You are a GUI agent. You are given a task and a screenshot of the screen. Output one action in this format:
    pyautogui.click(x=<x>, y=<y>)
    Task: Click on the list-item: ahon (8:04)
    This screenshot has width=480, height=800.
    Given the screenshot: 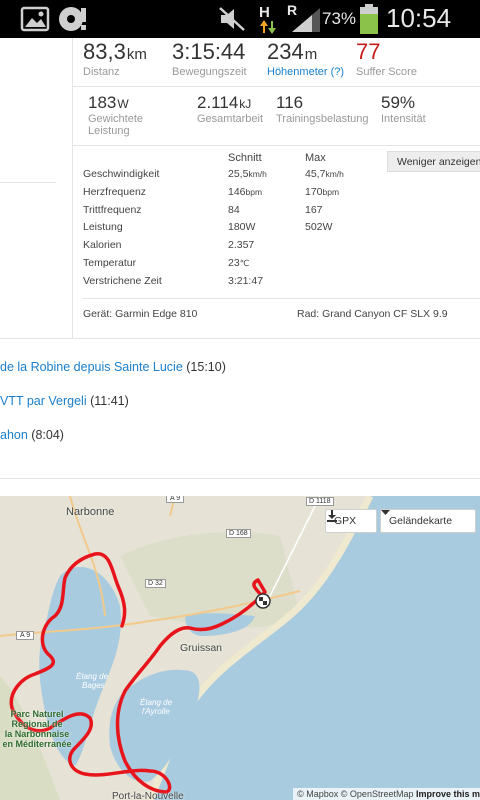 What is the action you would take?
    pyautogui.click(x=32, y=435)
    